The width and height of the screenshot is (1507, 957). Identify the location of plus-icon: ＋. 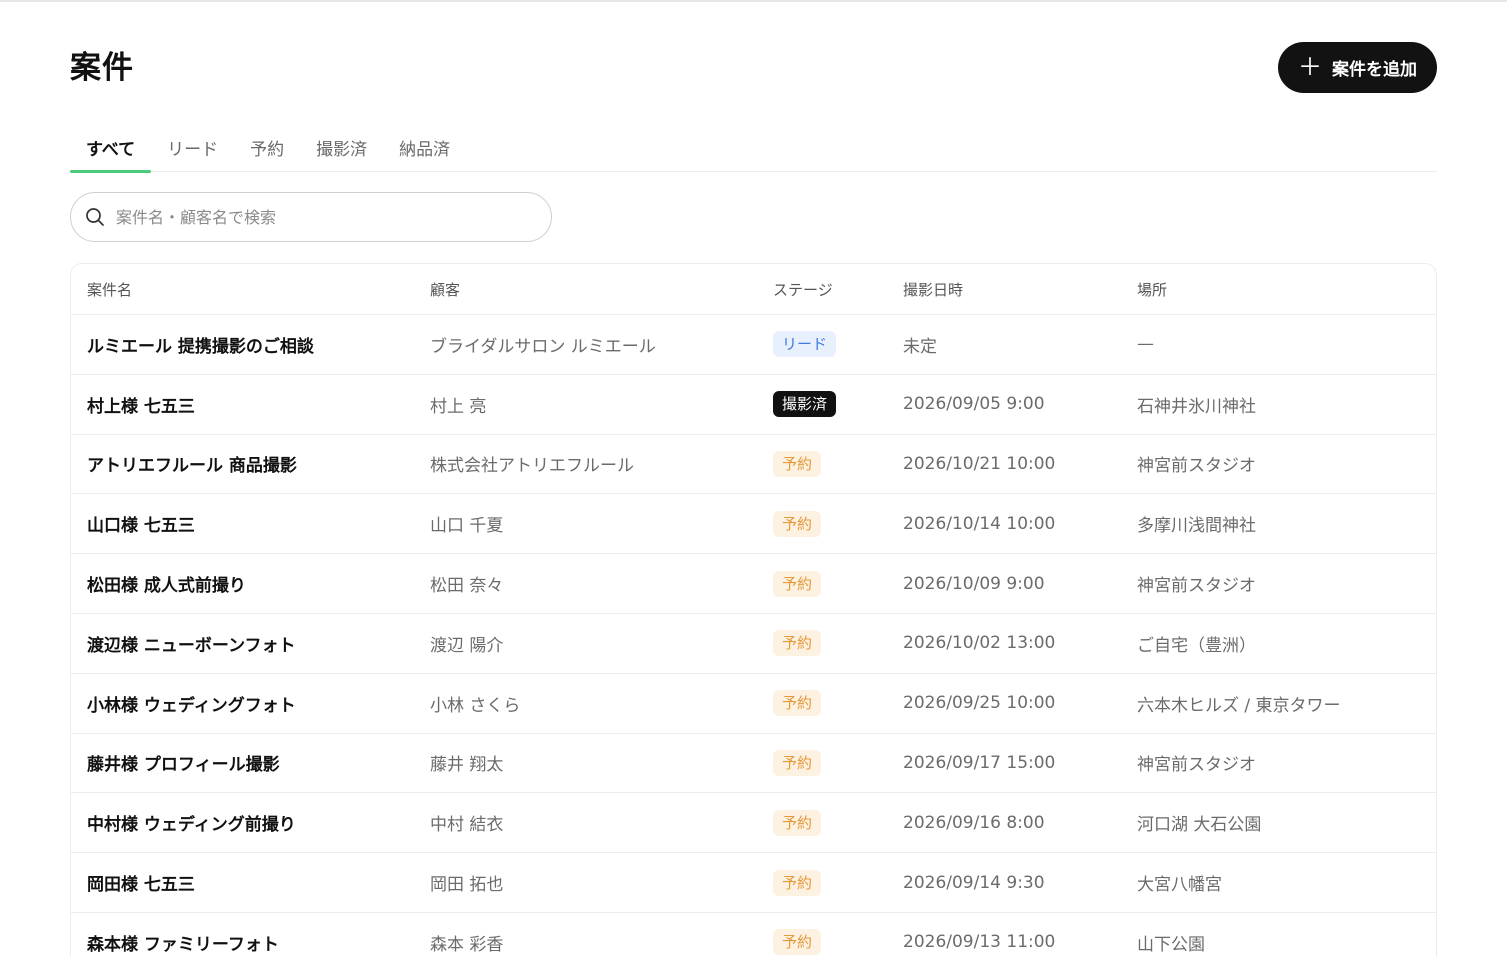
(1310, 66).